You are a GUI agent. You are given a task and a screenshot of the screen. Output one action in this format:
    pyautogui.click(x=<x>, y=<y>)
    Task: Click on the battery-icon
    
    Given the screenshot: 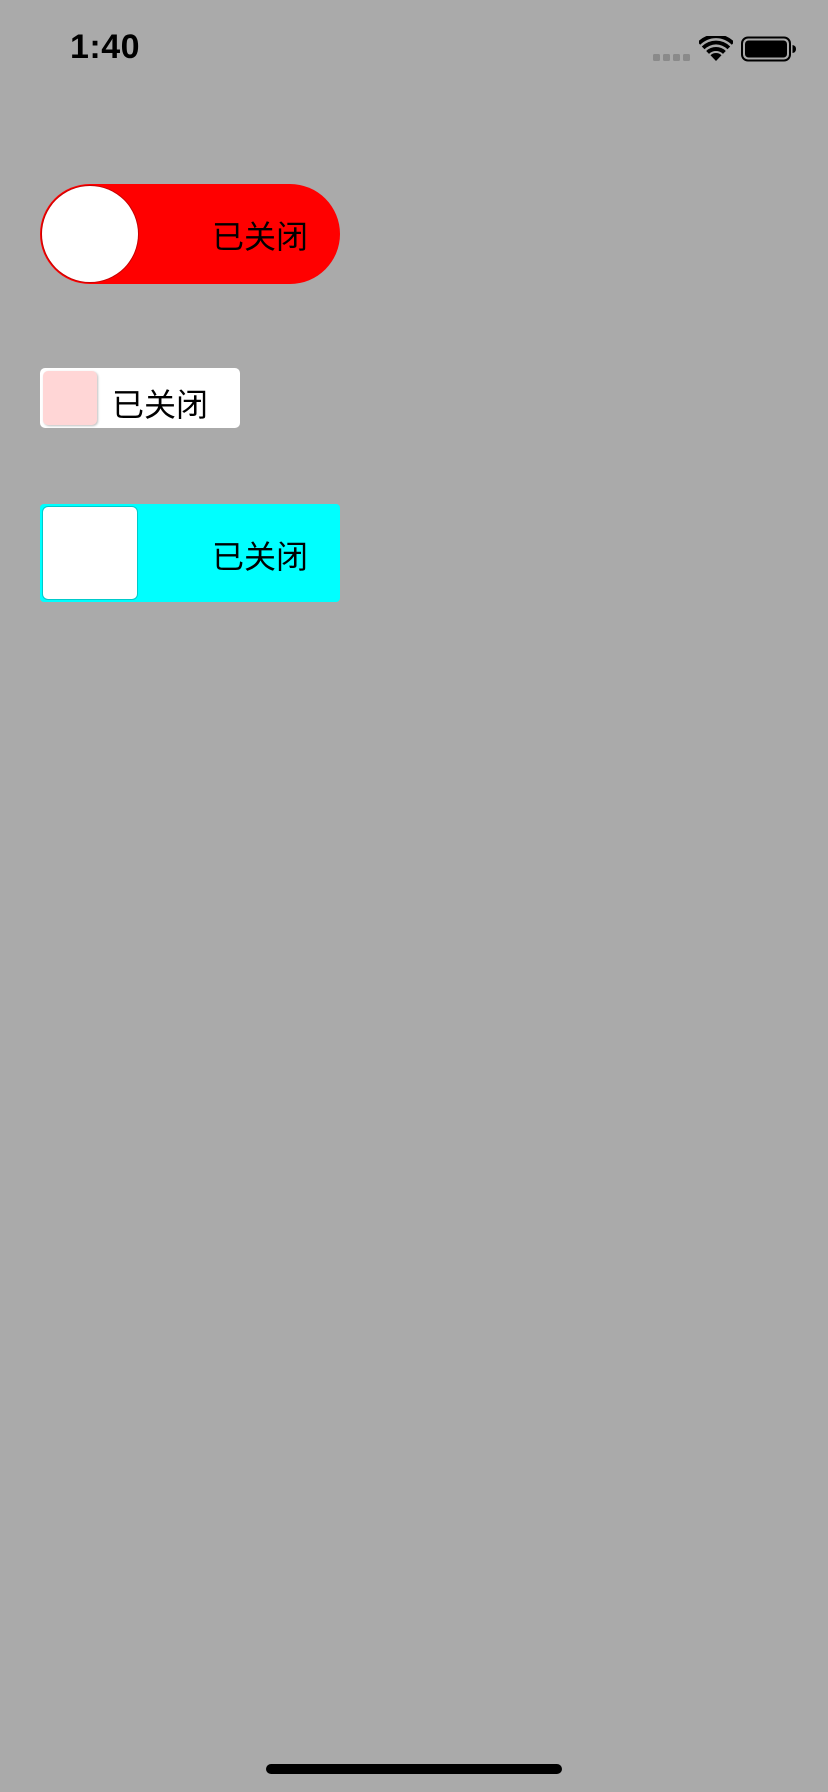 What is the action you would take?
    pyautogui.click(x=768, y=49)
    